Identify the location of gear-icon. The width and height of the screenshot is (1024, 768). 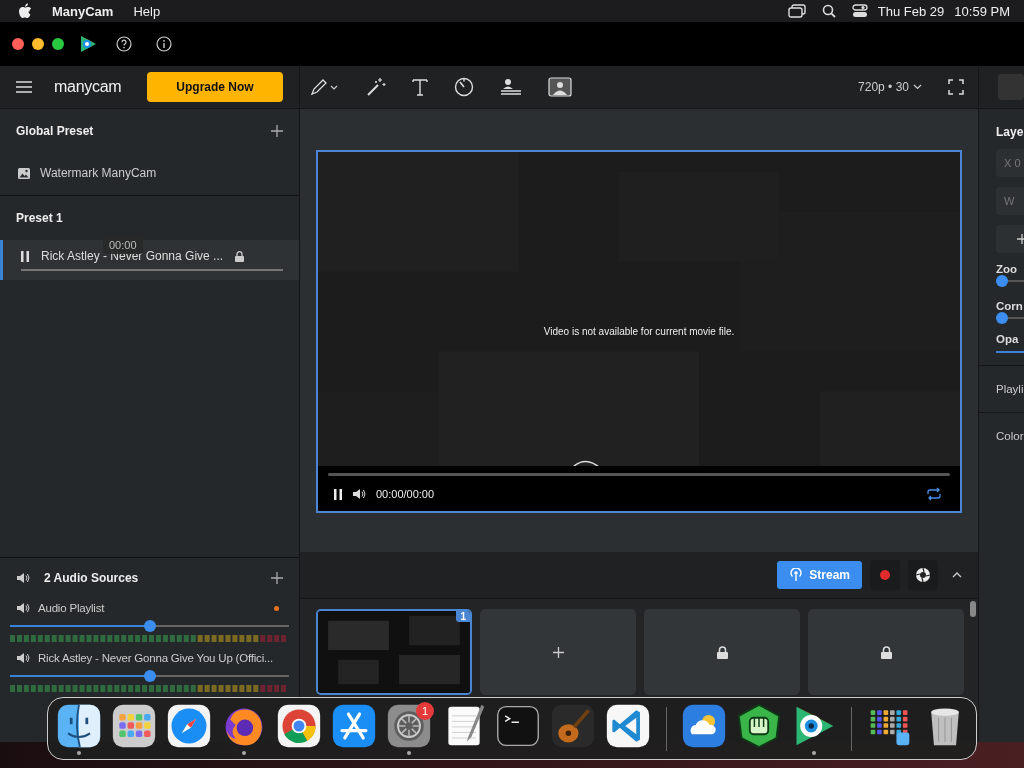
(408, 725).